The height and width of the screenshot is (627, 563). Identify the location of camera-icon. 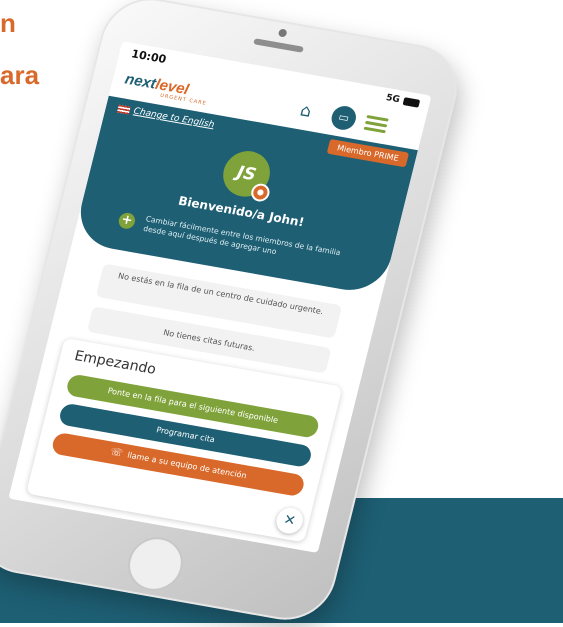
(282, 33).